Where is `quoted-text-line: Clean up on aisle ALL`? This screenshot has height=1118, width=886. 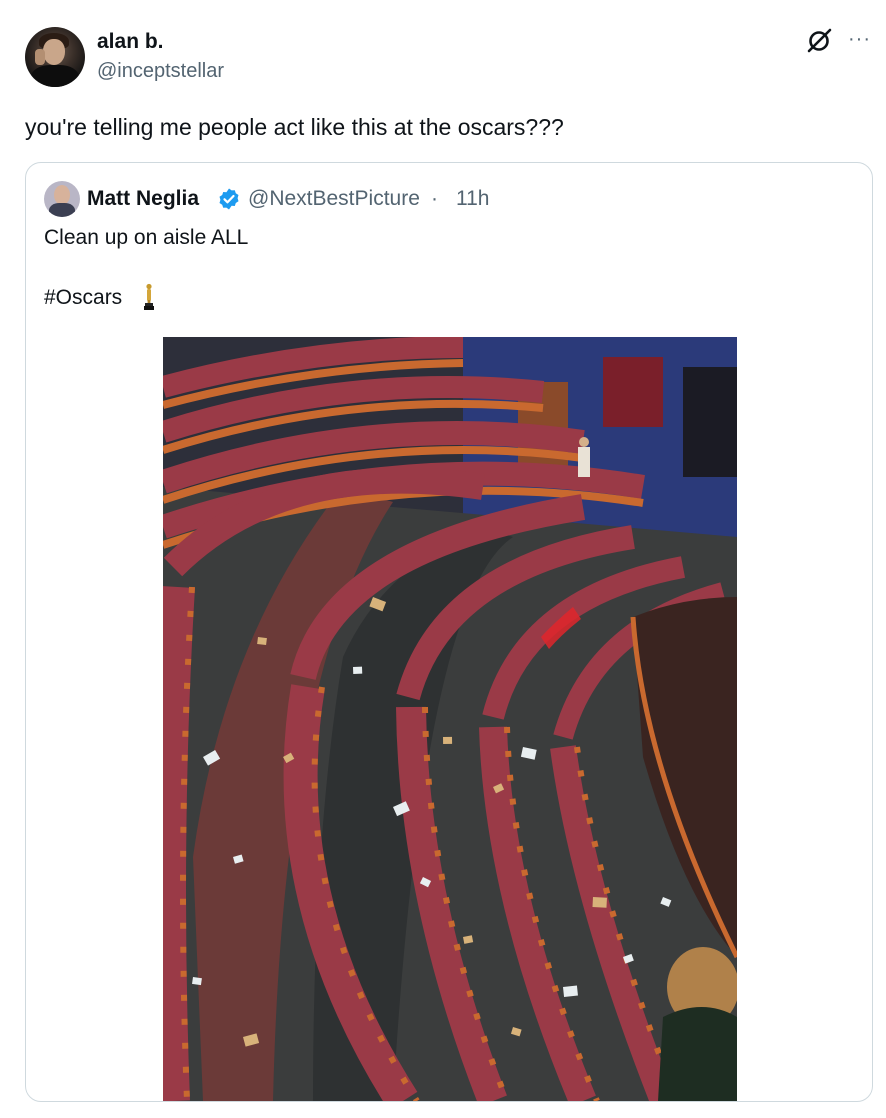 quoted-text-line: Clean up on aisle ALL is located at coordinates (146, 237).